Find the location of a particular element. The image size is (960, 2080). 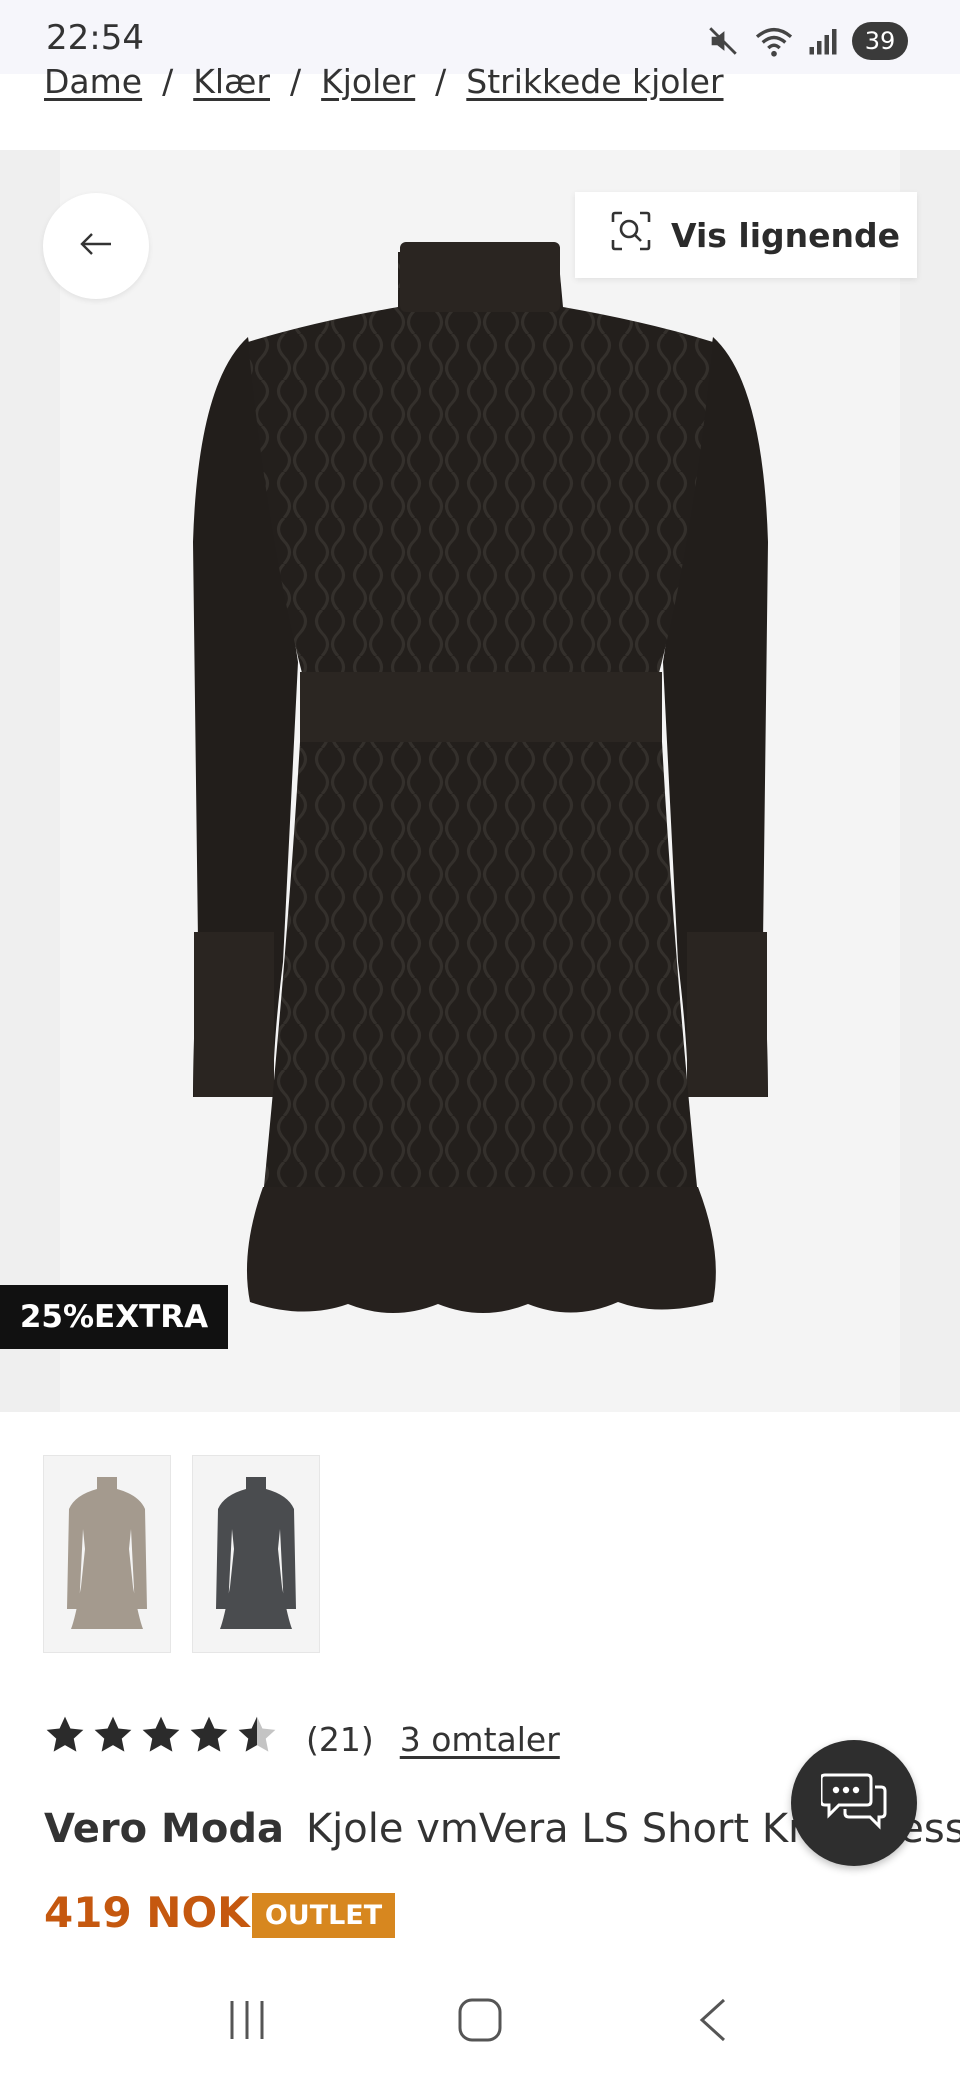

chat-bubble-icon is located at coordinates (853, 1803).